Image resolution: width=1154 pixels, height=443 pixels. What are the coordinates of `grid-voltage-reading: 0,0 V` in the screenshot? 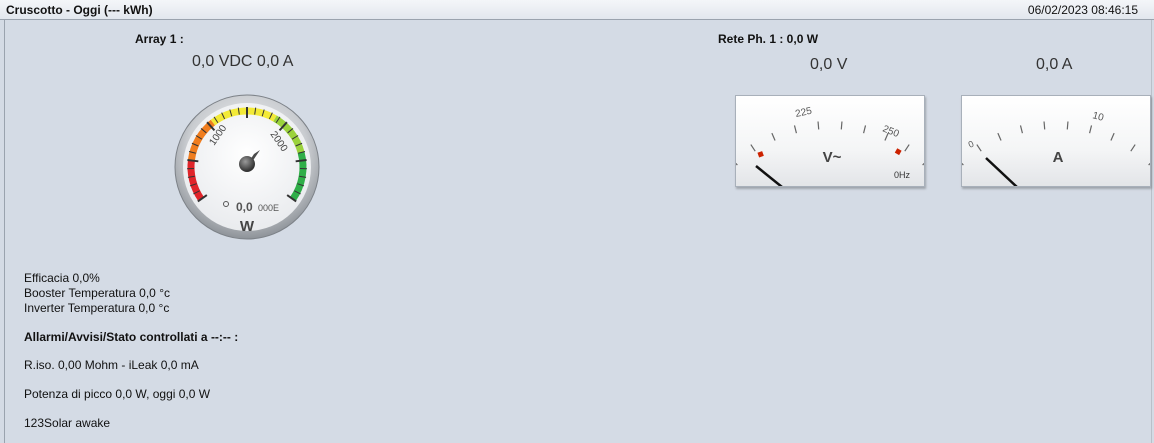 It's located at (829, 64).